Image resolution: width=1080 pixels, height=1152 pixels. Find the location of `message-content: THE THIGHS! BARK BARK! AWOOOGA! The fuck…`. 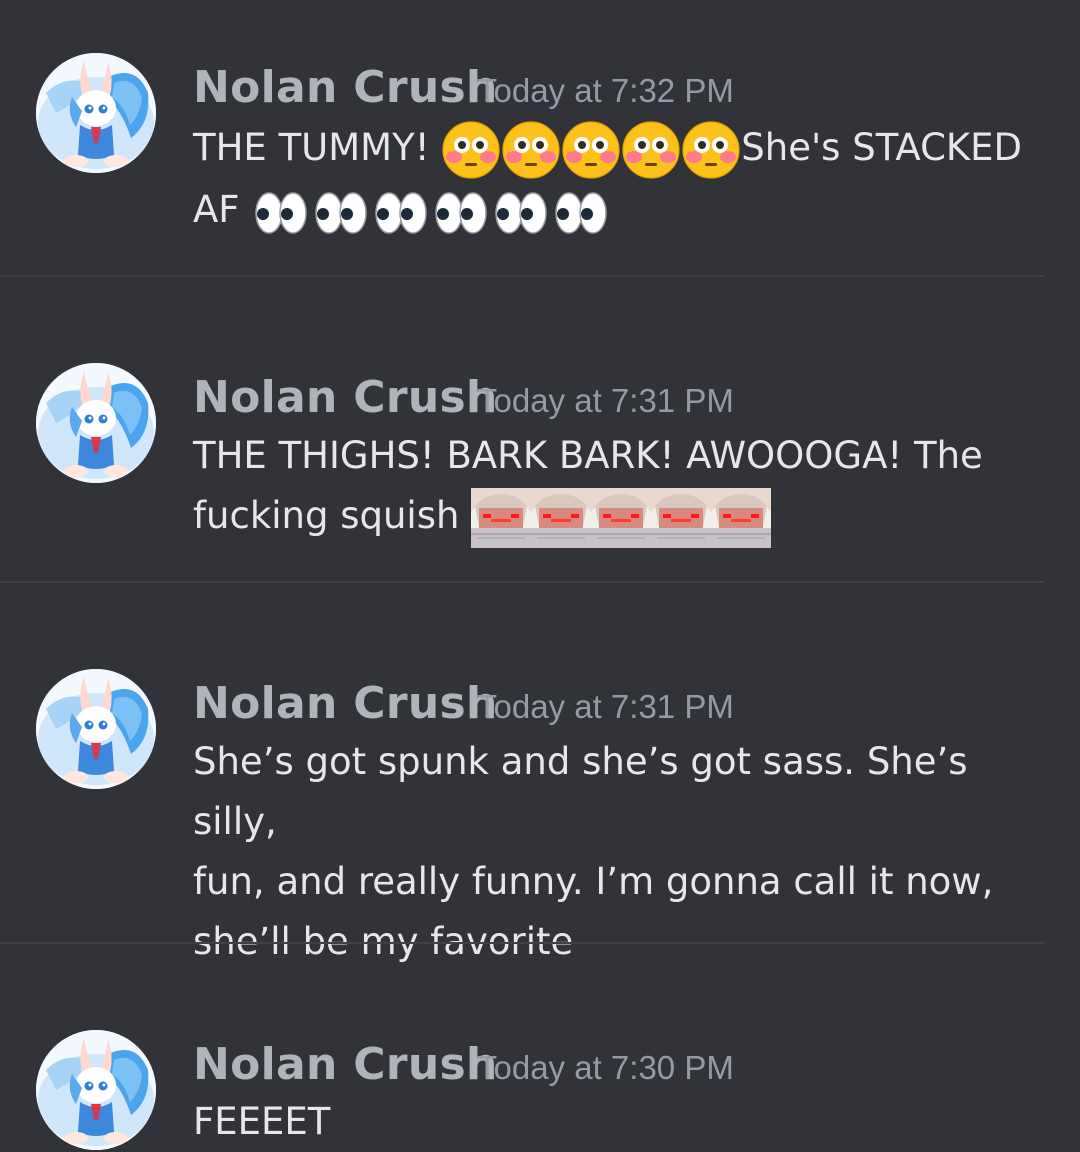

message-content: THE THIGHS! BARK BARK! AWOOOGA! The fuck… is located at coordinates (618, 487).